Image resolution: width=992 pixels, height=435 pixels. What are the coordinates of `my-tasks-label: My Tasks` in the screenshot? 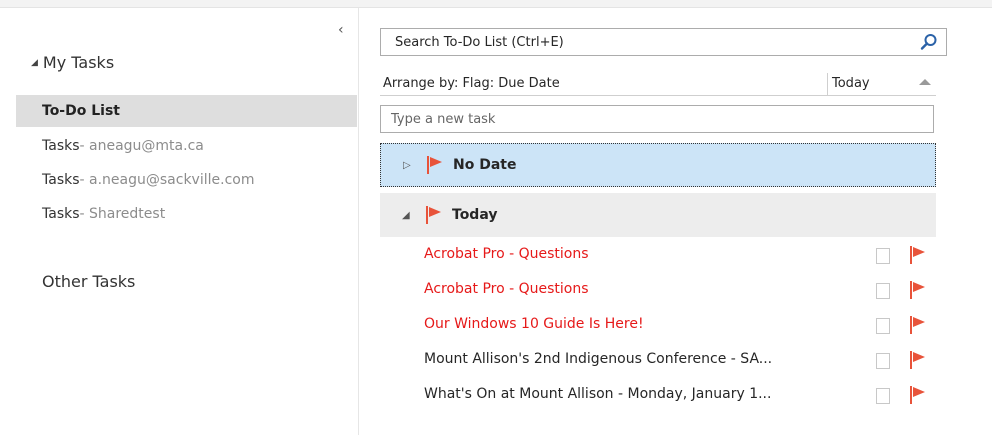 It's located at (78, 62).